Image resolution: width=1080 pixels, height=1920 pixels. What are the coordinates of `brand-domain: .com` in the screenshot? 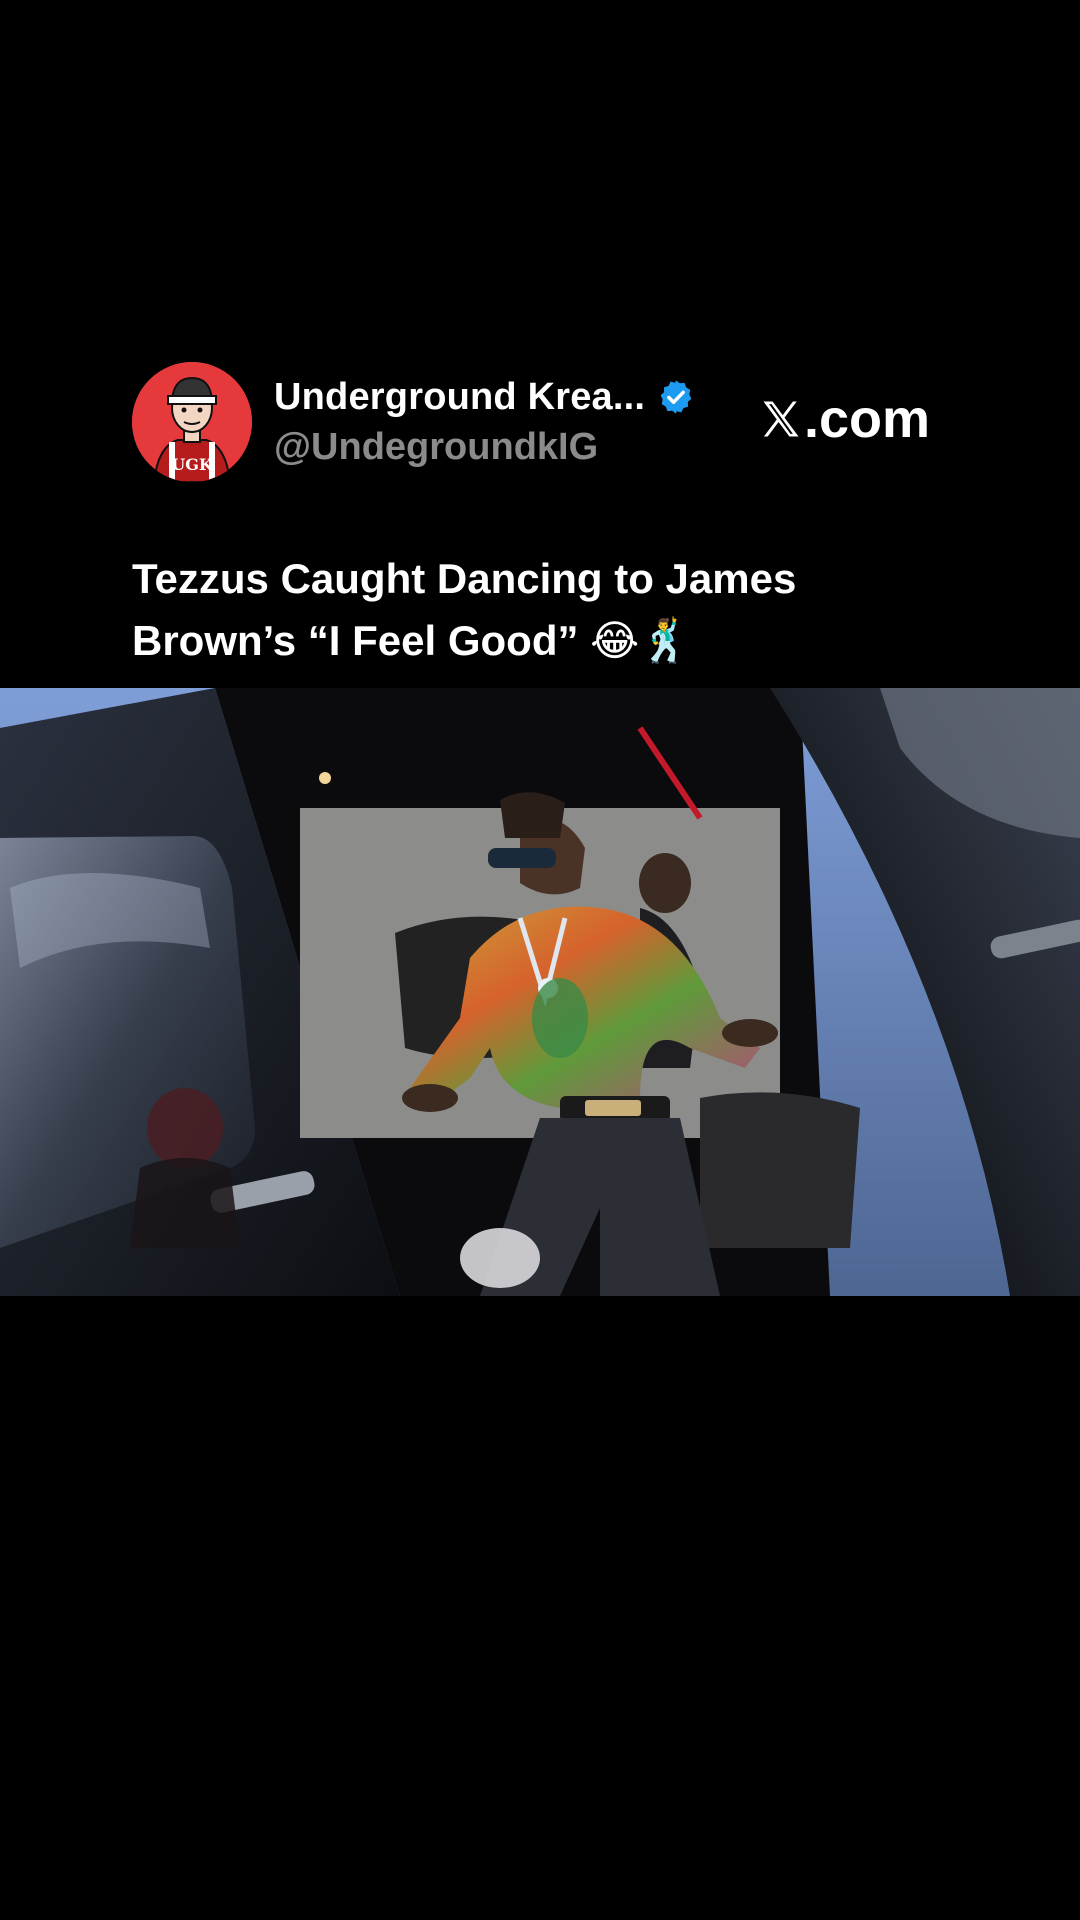 It's located at (867, 419).